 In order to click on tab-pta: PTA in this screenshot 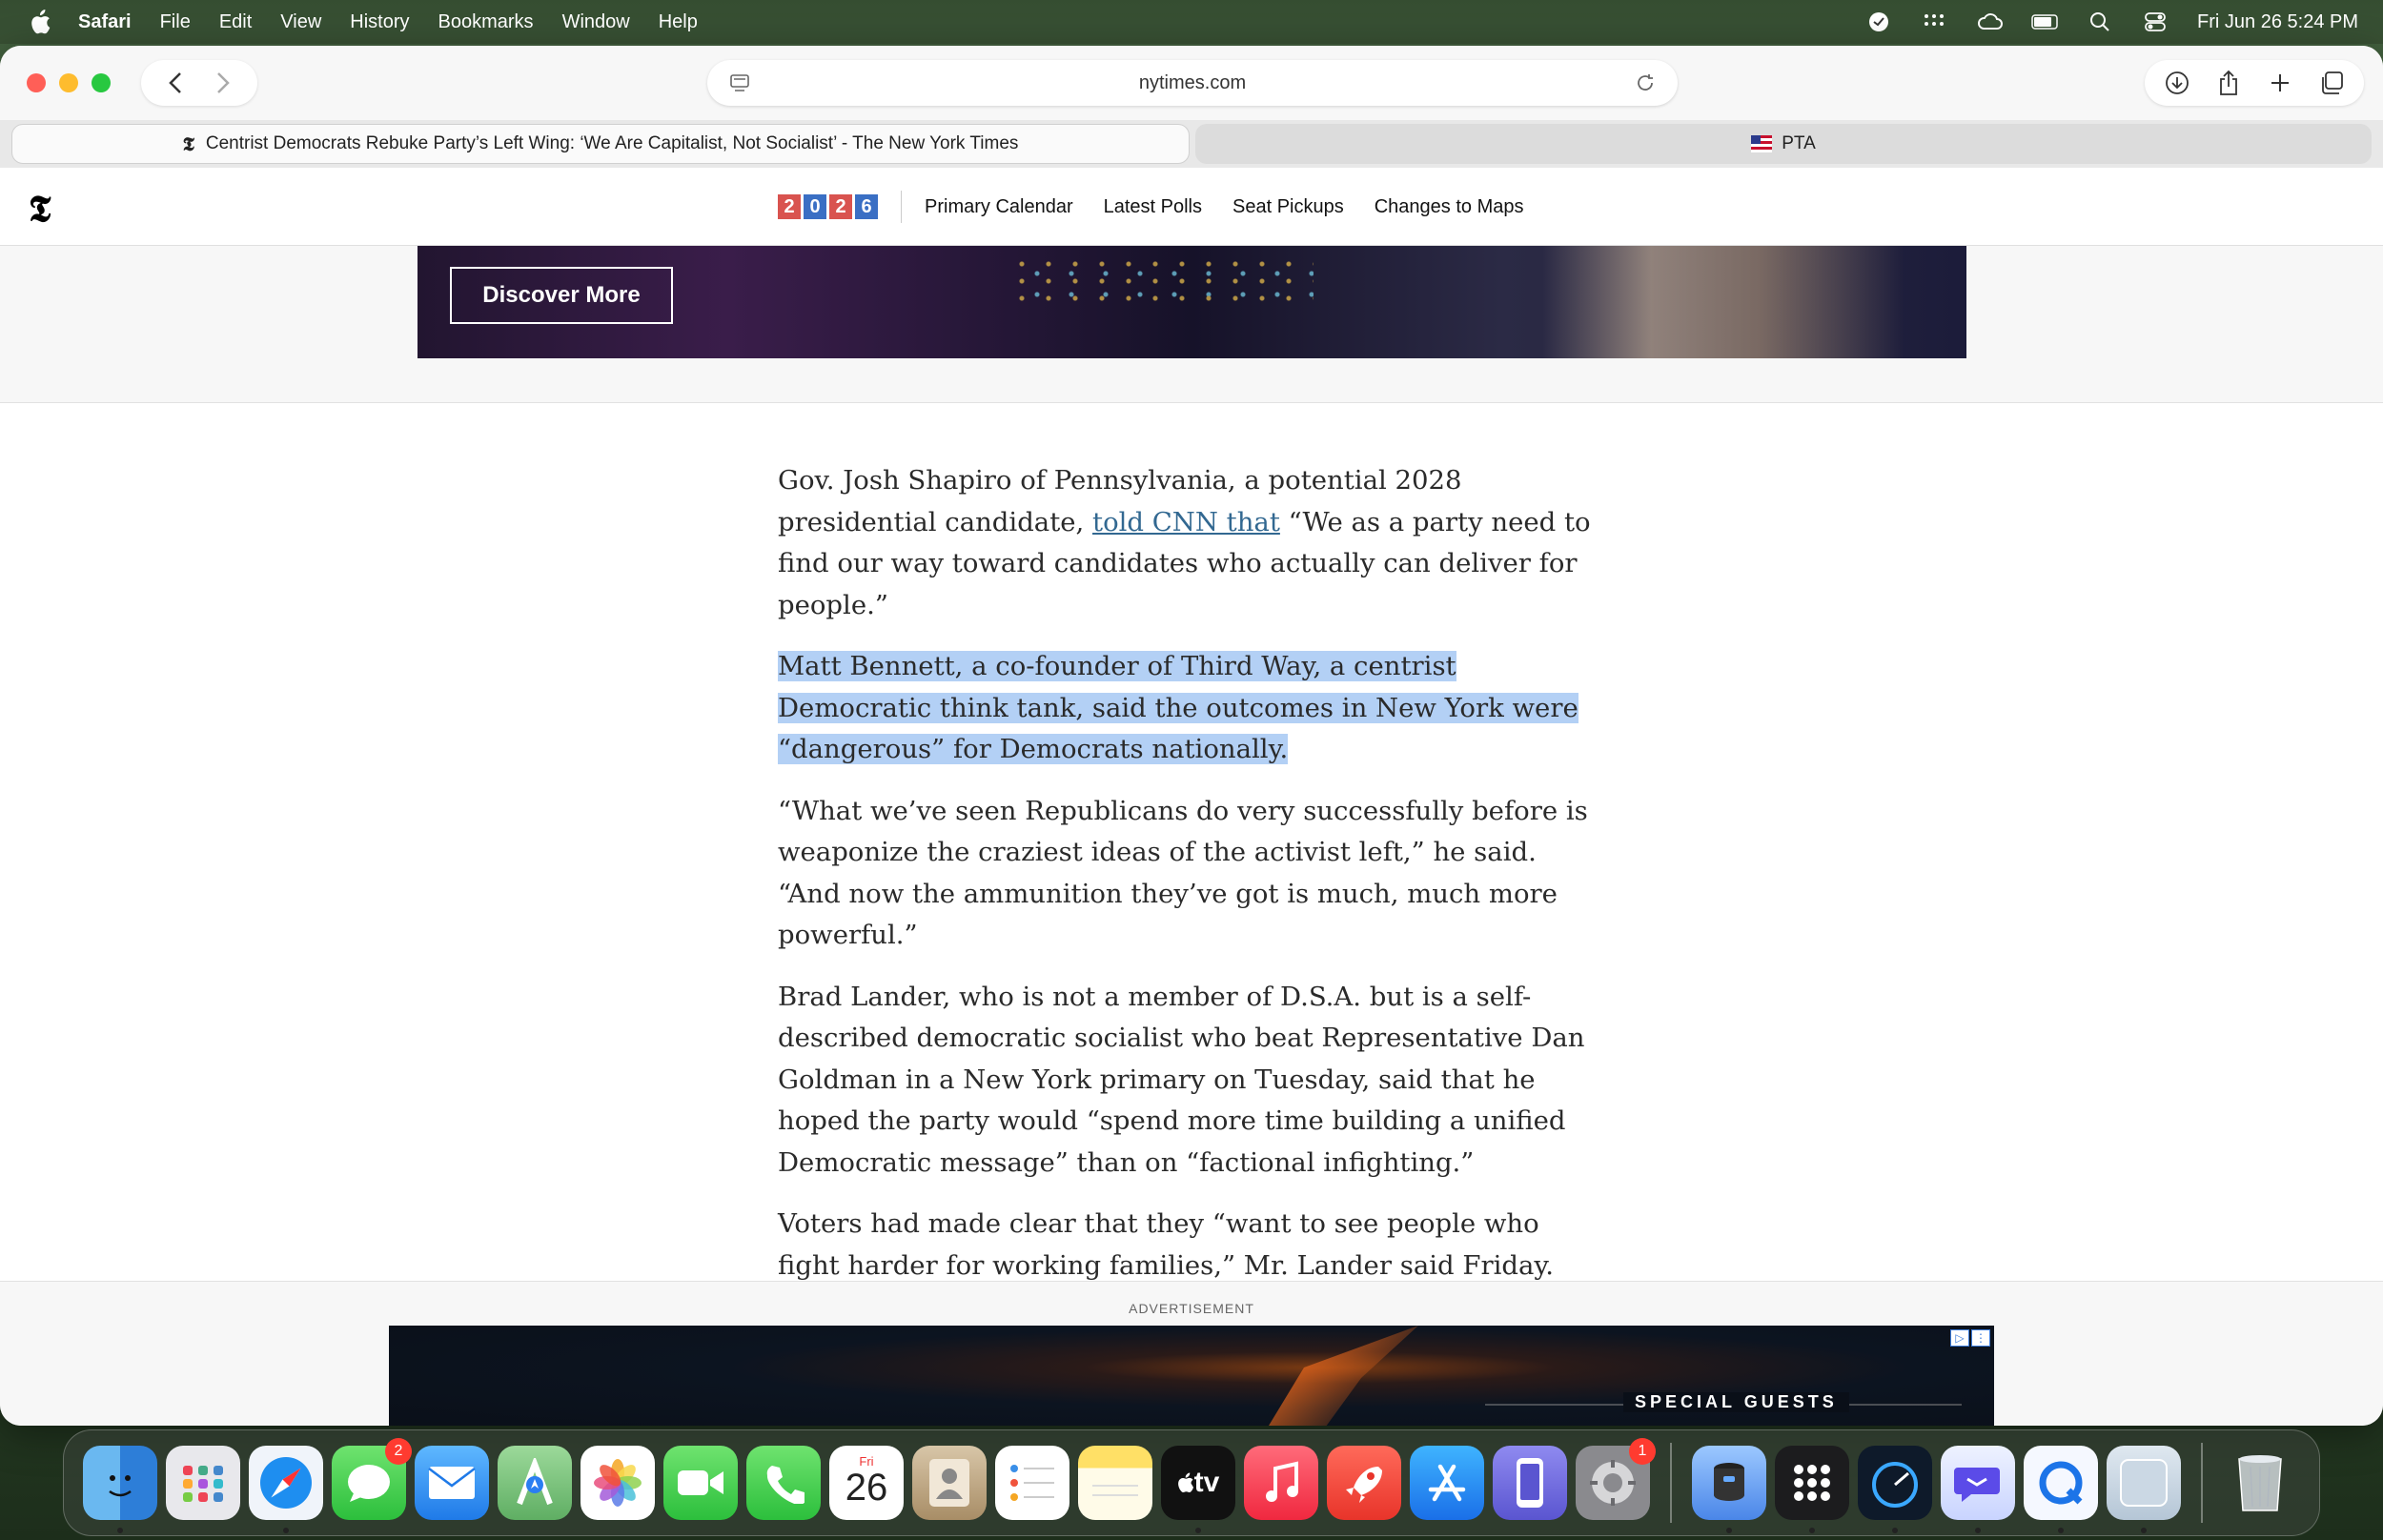, I will do `click(1784, 144)`.